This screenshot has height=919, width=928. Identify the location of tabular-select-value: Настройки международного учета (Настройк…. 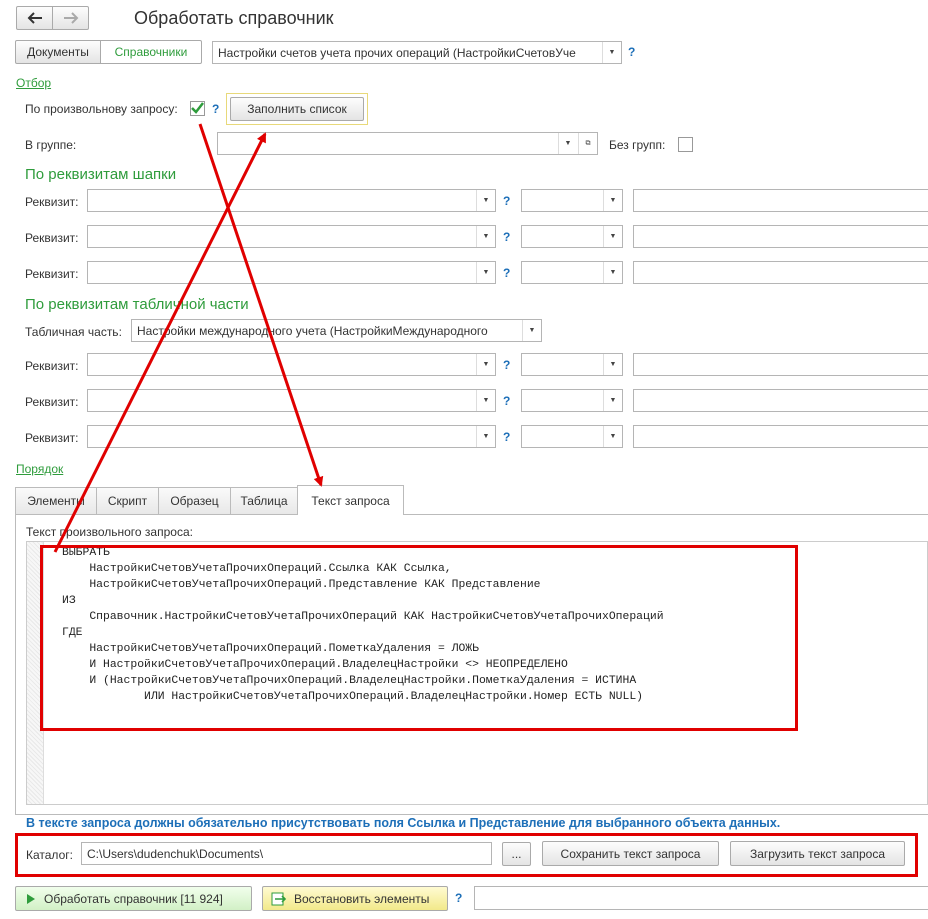
(312, 331).